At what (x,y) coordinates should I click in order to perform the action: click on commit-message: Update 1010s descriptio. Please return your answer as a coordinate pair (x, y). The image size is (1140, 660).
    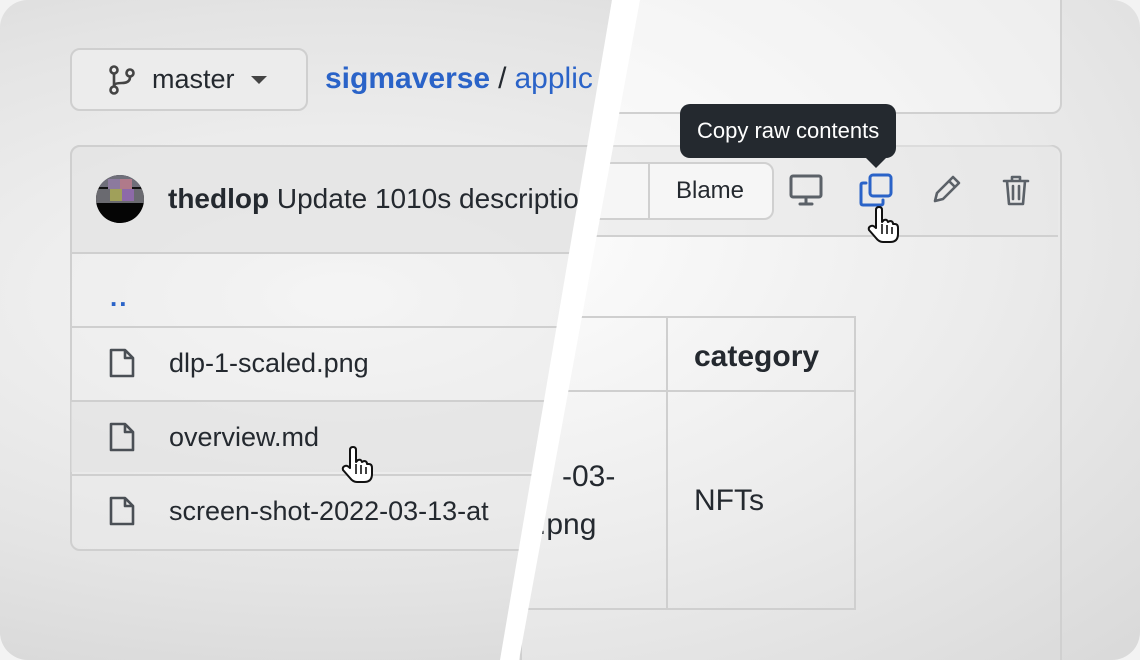
    Looking at the image, I should click on (428, 198).